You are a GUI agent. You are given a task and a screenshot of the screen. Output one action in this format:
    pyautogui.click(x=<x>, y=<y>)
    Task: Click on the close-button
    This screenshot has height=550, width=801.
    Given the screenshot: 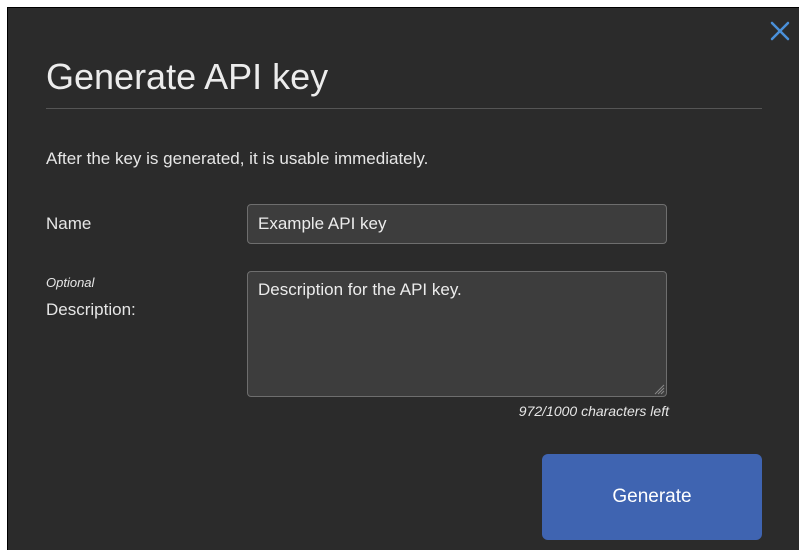 What is the action you would take?
    pyautogui.click(x=780, y=31)
    